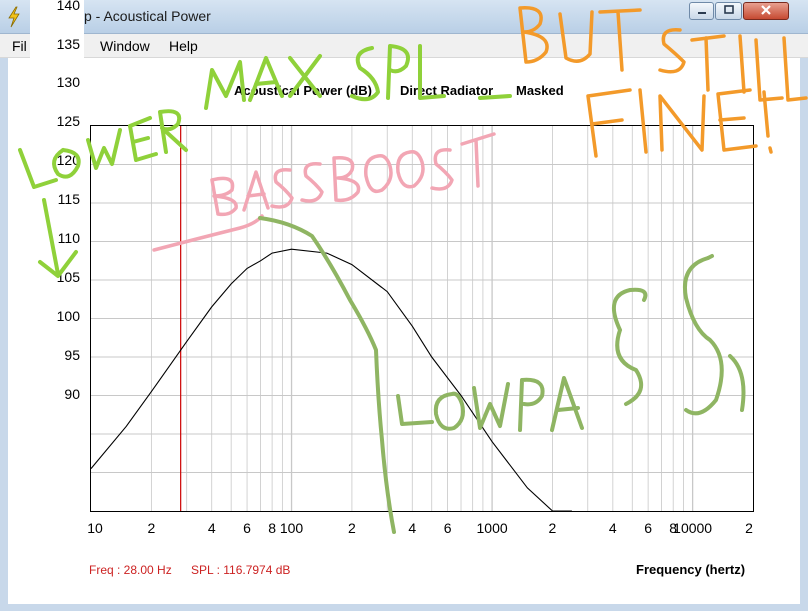 The width and height of the screenshot is (808, 611). Describe the element at coordinates (691, 569) in the screenshot. I see `x-axis-label: Frequency (hertz)` at that location.